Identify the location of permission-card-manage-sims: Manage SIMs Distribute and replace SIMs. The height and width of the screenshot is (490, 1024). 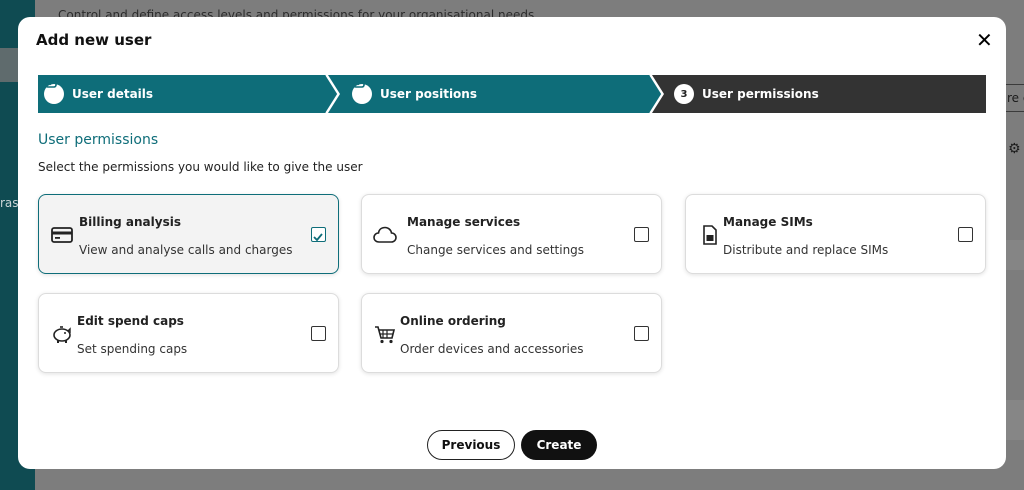
(835, 234).